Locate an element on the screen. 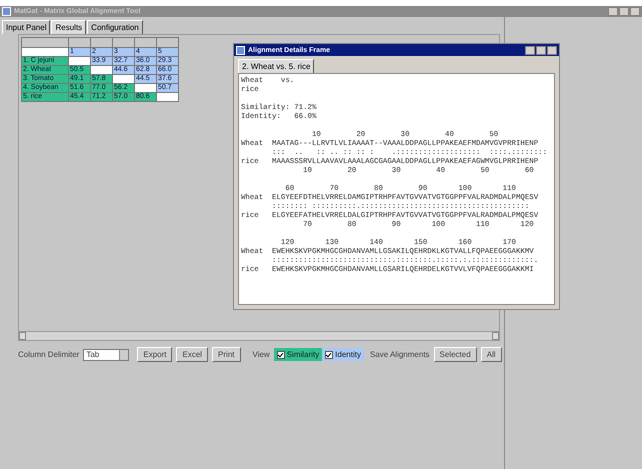  toolbar-button: Excel is located at coordinates (192, 354).